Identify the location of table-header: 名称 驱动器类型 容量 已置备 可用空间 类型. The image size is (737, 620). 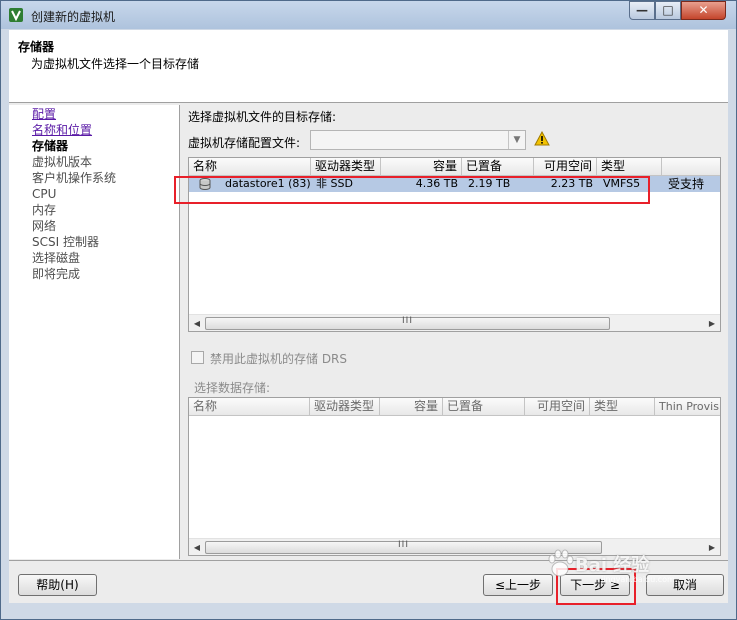
(454, 167).